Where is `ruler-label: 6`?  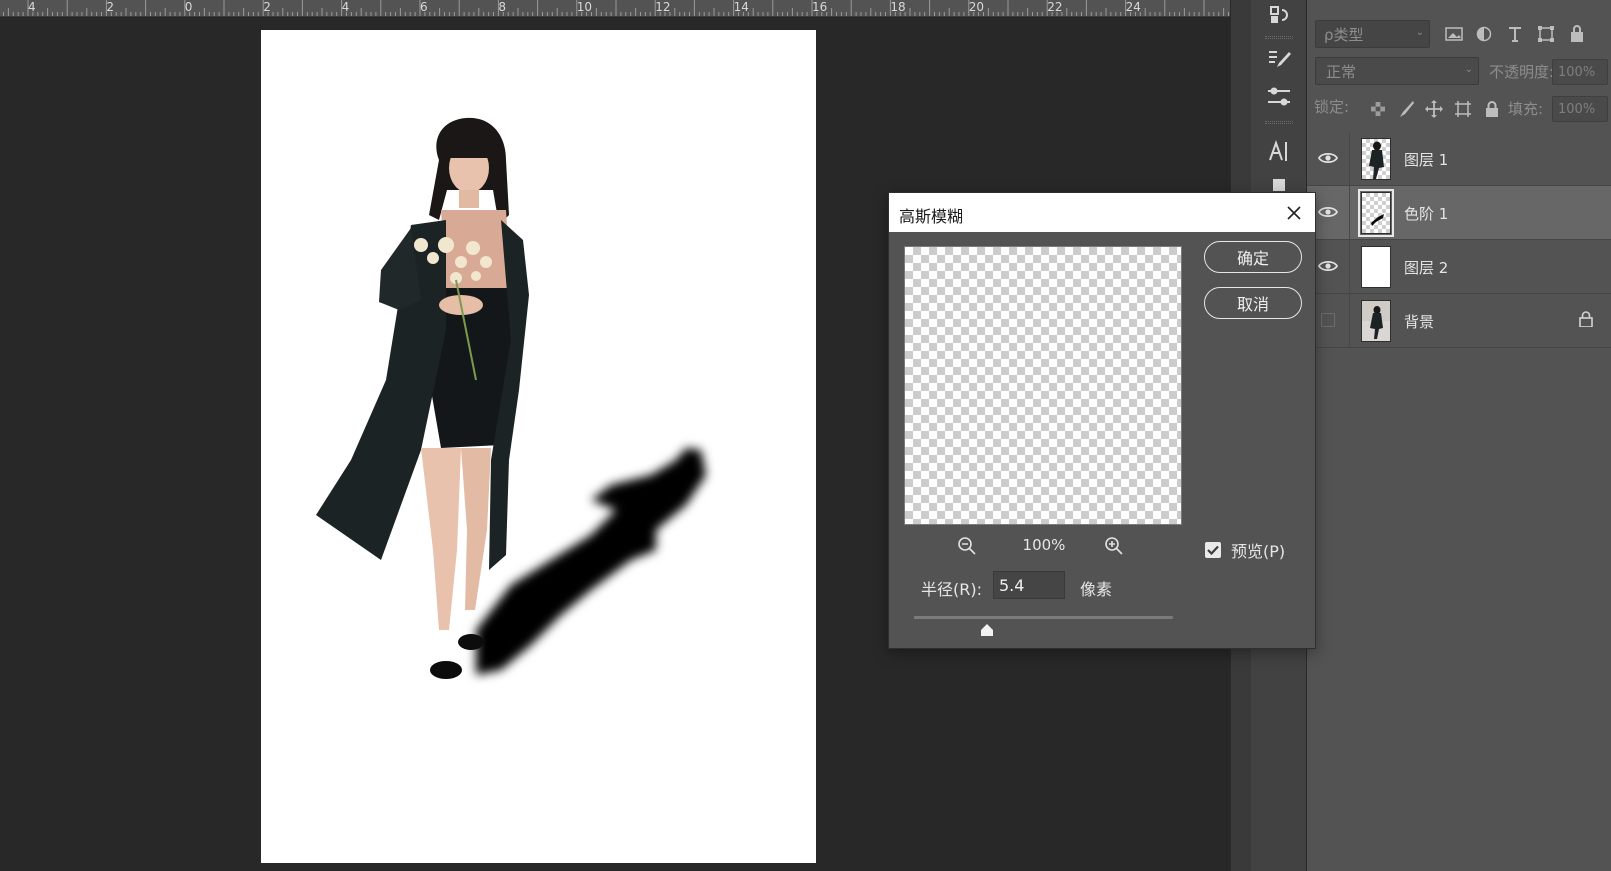
ruler-label: 6 is located at coordinates (424, 7).